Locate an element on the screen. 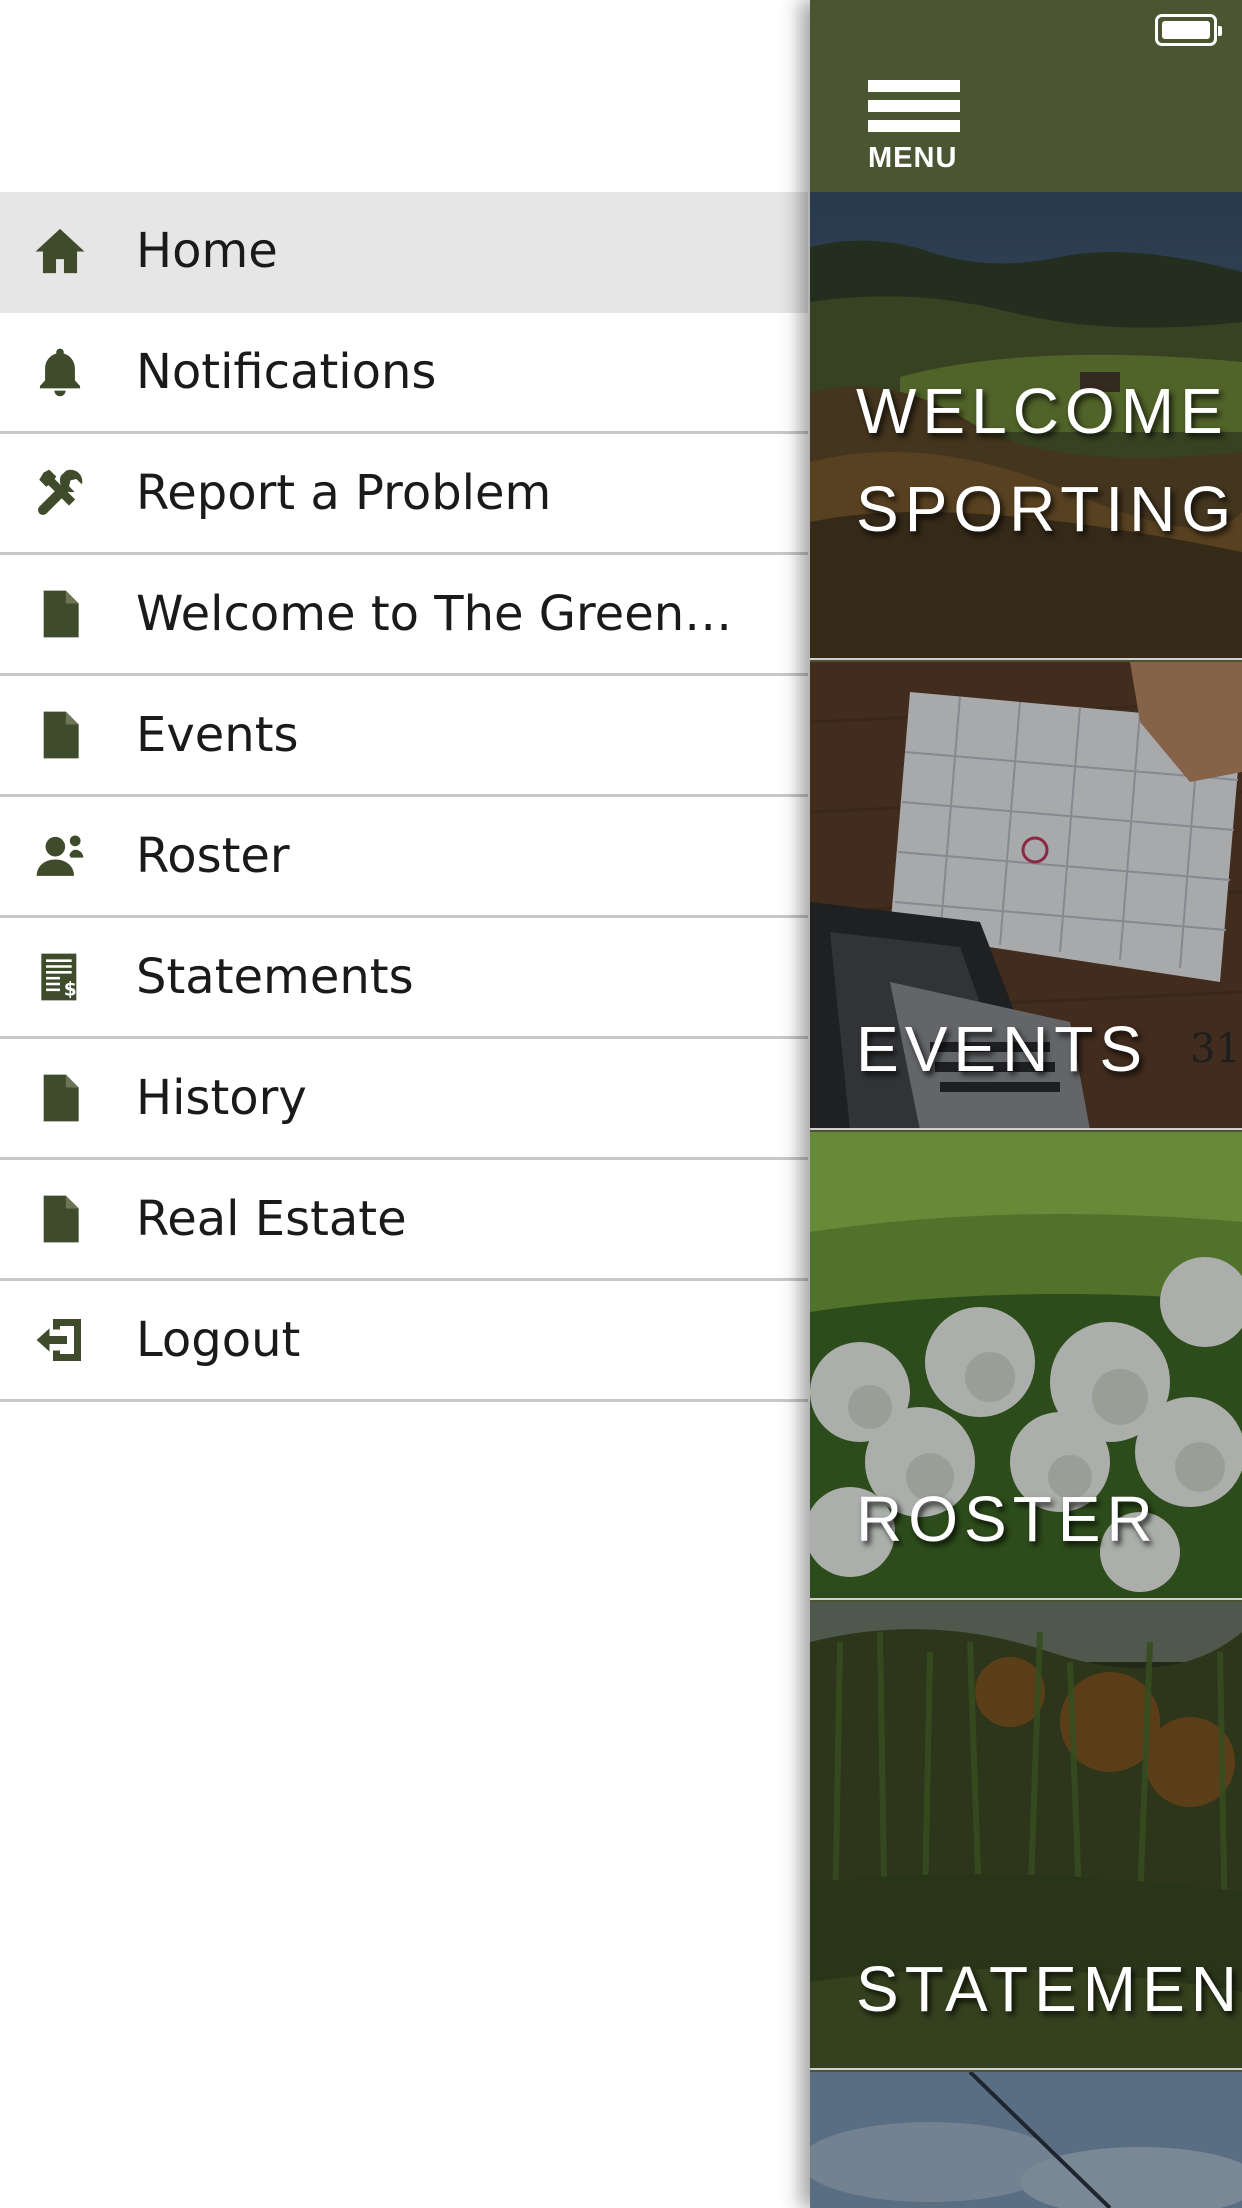 This screenshot has width=1242, height=2208. tile-title: ROSTER is located at coordinates (1007, 1519).